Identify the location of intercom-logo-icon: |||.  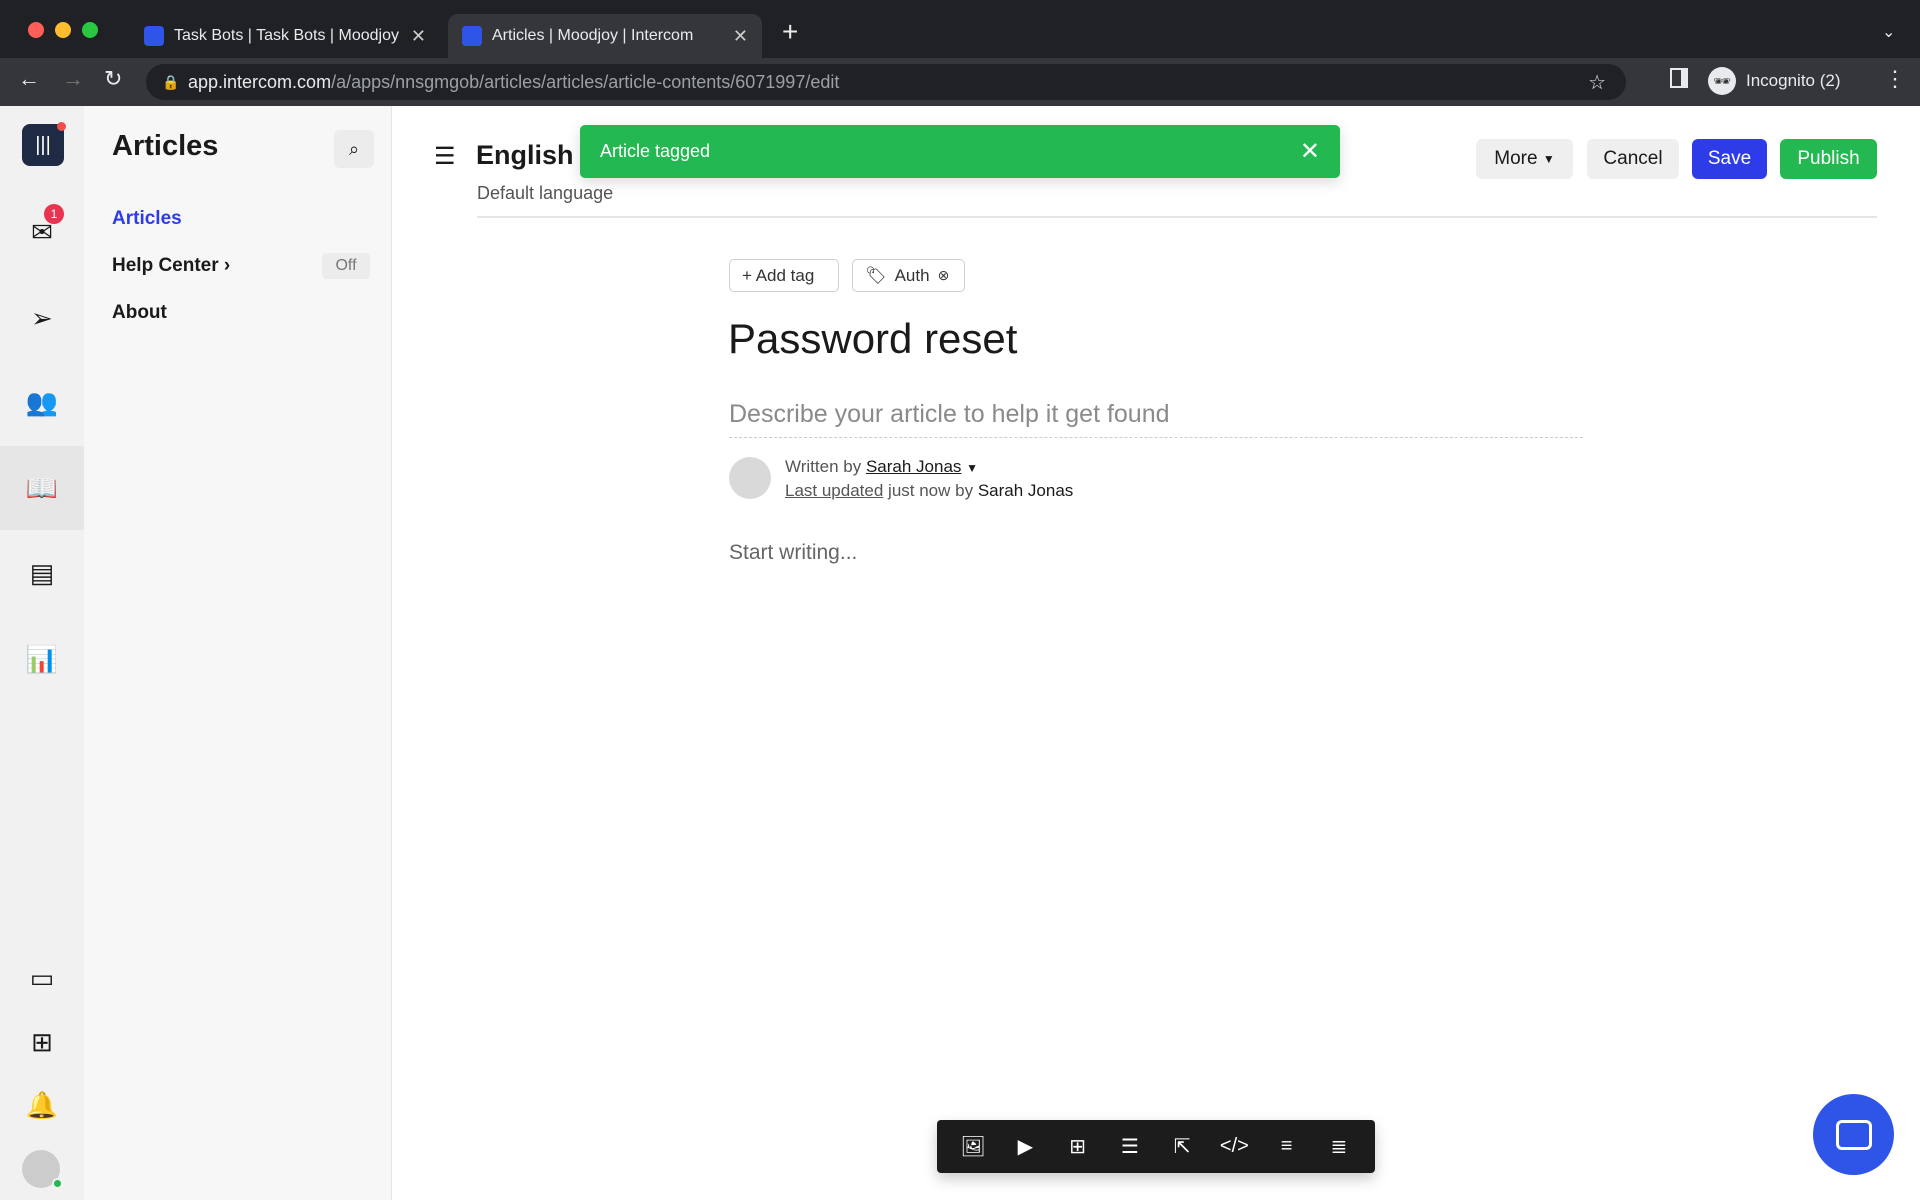
(43, 145).